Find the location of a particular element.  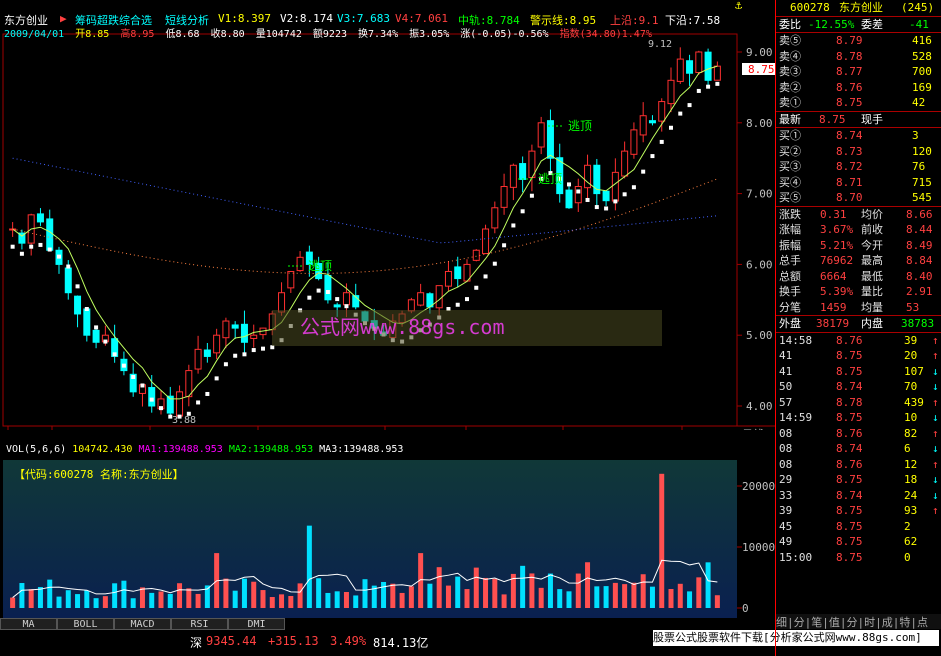

vol-ma1: MA1:139488.953 is located at coordinates (180, 449).